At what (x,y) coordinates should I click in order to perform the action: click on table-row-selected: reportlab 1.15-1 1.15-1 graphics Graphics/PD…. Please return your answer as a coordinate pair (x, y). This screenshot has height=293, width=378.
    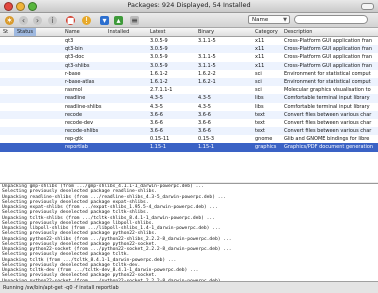
    Looking at the image, I should click on (189, 147).